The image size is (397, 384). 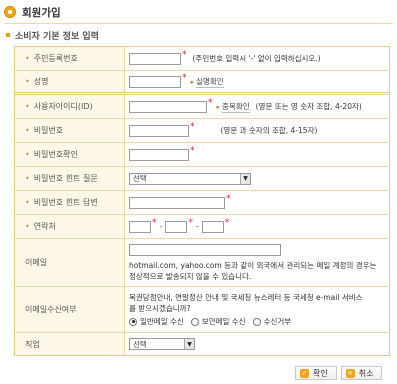 What do you see at coordinates (190, 276) in the screenshot?
I see `email-note-line2: 정상적으로 발송되지 않을 수 있습니다.` at bounding box center [190, 276].